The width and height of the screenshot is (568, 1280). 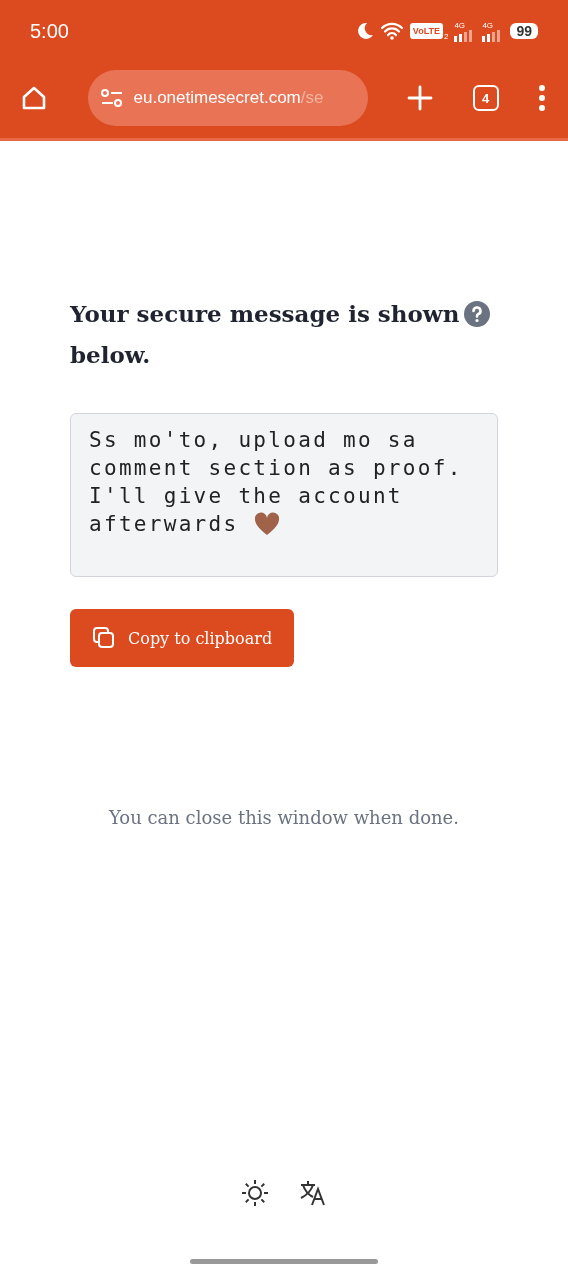 I want to click on message-box: Ss mo'to, upload mo sa comment section as proof. I'll give the account afterwards, so click(x=284, y=495).